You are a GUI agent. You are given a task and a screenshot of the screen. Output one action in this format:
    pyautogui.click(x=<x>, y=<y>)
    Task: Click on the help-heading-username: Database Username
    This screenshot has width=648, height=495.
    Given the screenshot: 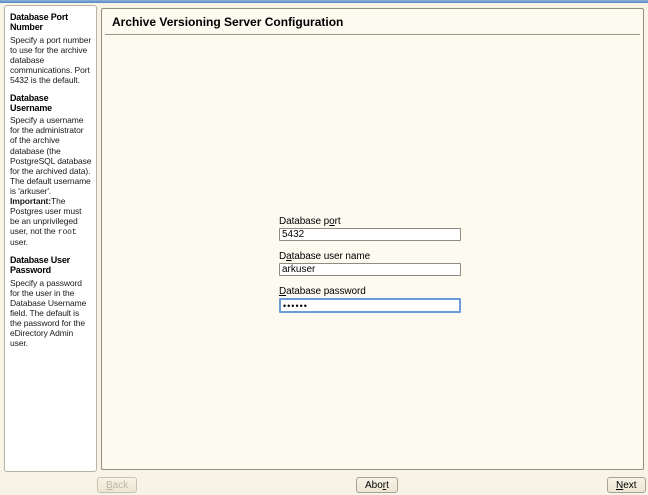 What is the action you would take?
    pyautogui.click(x=31, y=103)
    